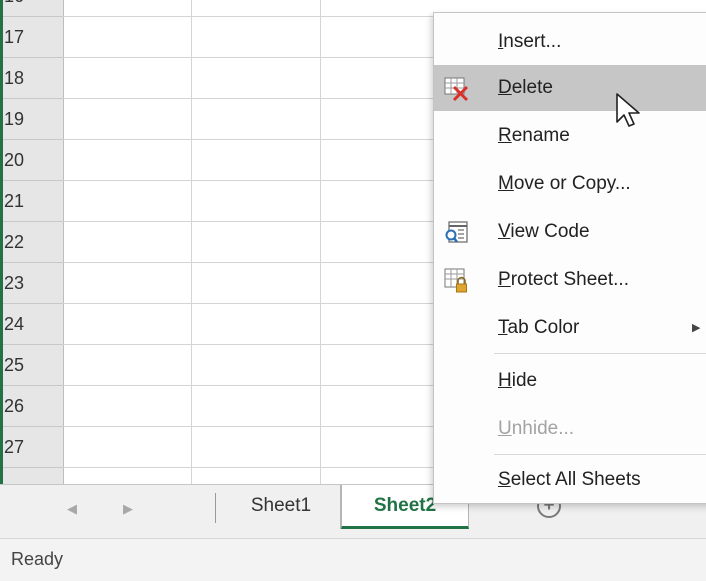 This screenshot has height=581, width=706. Describe the element at coordinates (31, 324) in the screenshot. I see `row-header-24: 24` at that location.